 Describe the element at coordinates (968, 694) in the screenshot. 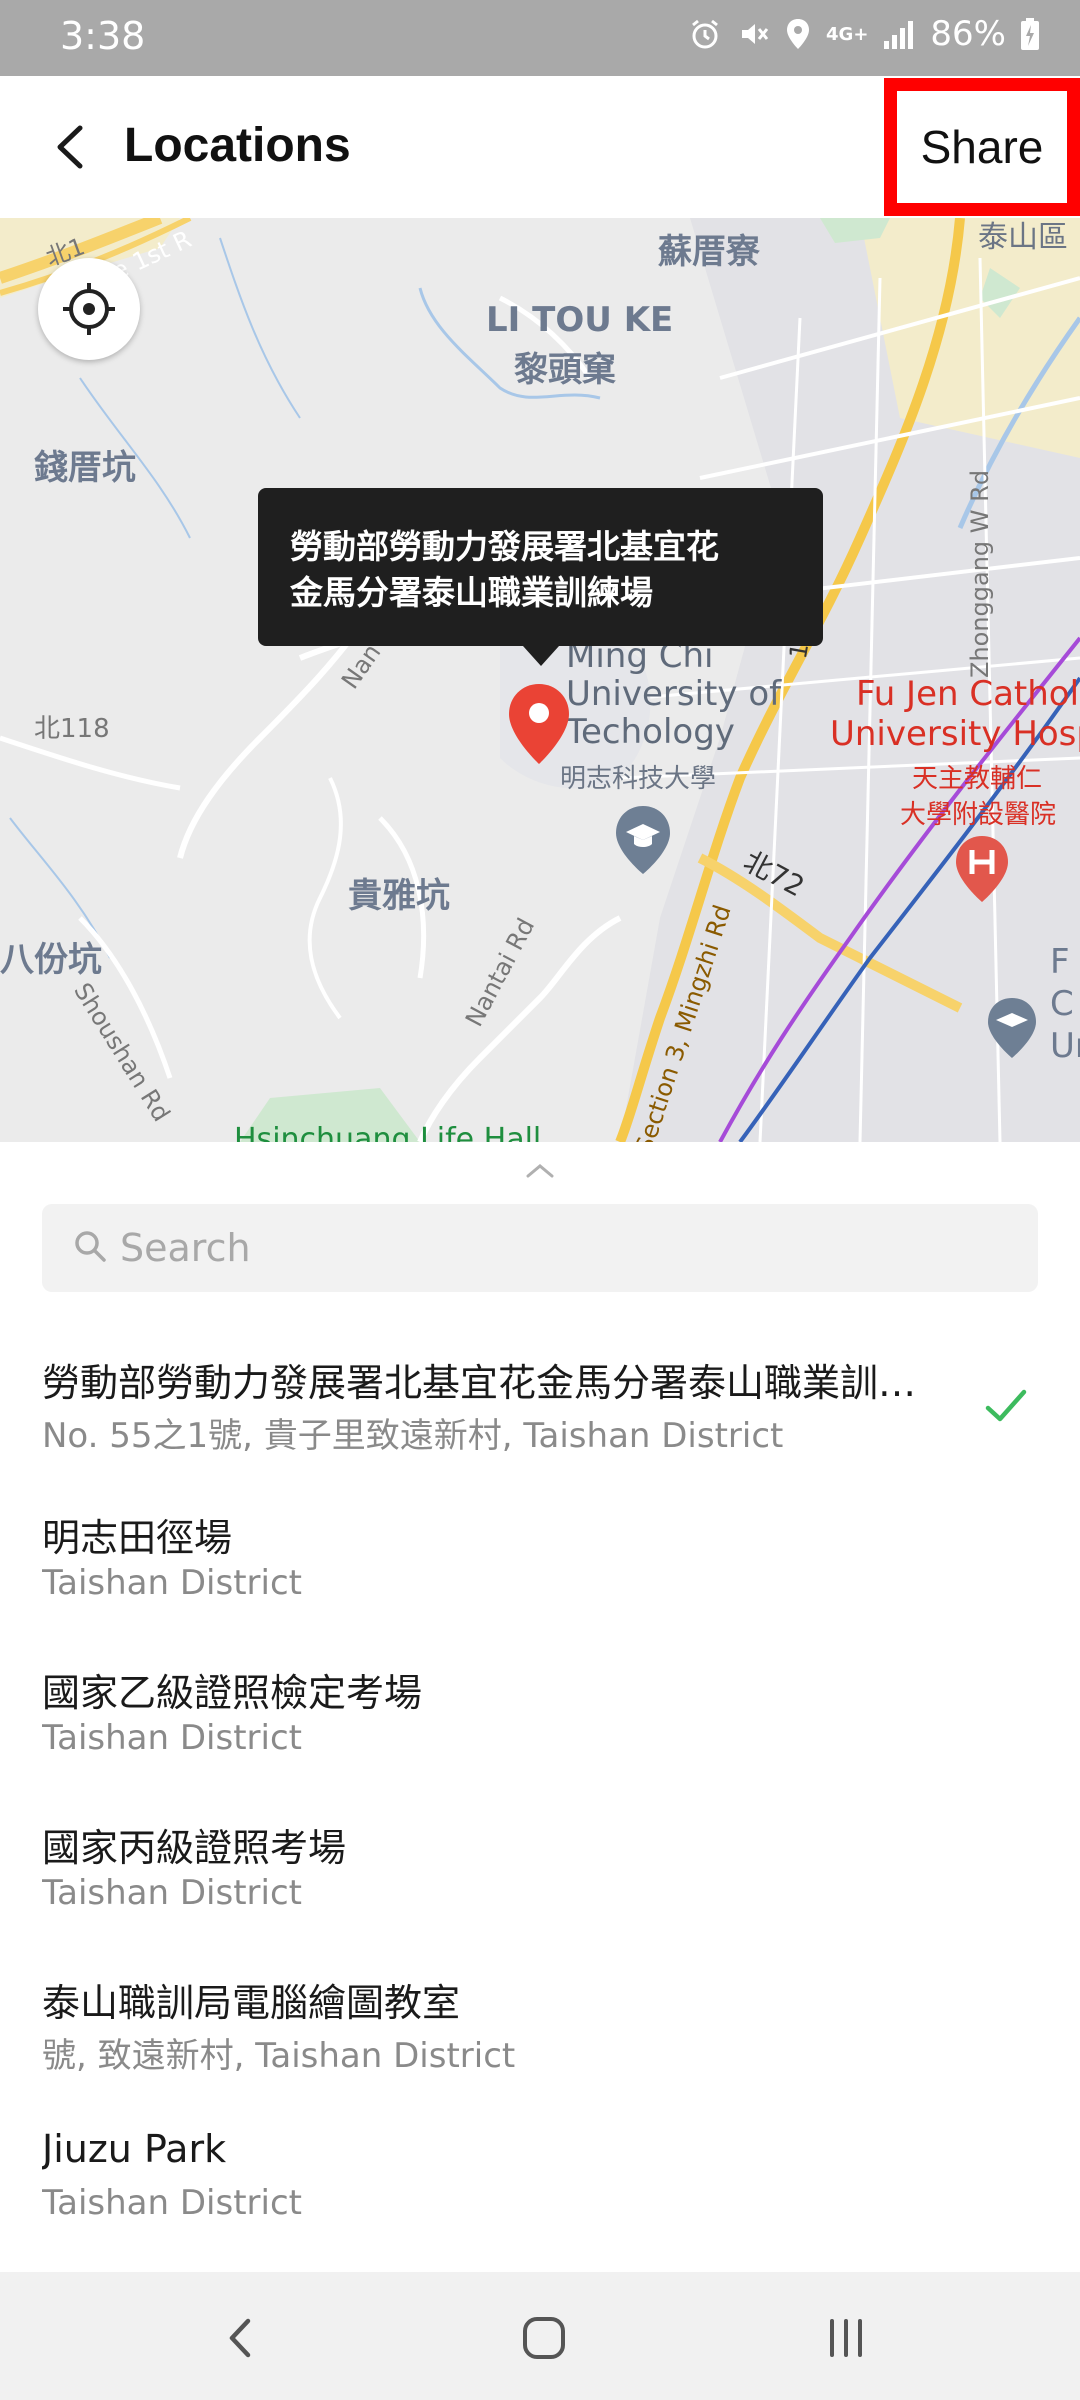

I see `map-label-hospital-en-1: Fu Jen Cathol` at that location.